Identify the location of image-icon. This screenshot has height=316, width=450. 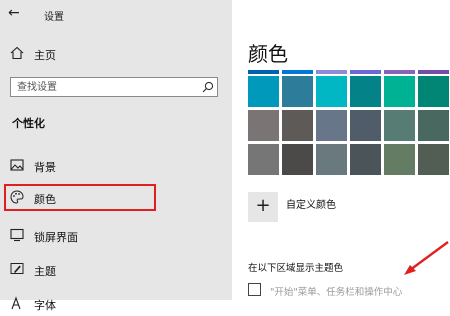
(17, 165).